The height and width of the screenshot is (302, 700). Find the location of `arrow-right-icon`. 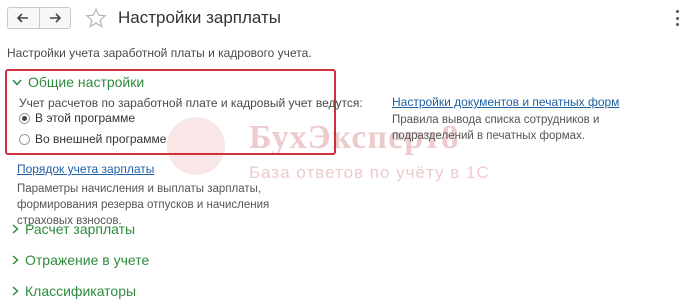

arrow-right-icon is located at coordinates (55, 18).